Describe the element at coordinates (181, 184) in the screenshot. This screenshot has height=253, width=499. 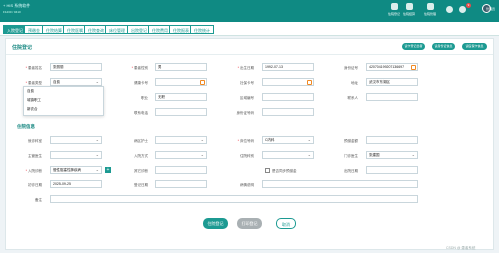
I see `reg-date-input` at that location.